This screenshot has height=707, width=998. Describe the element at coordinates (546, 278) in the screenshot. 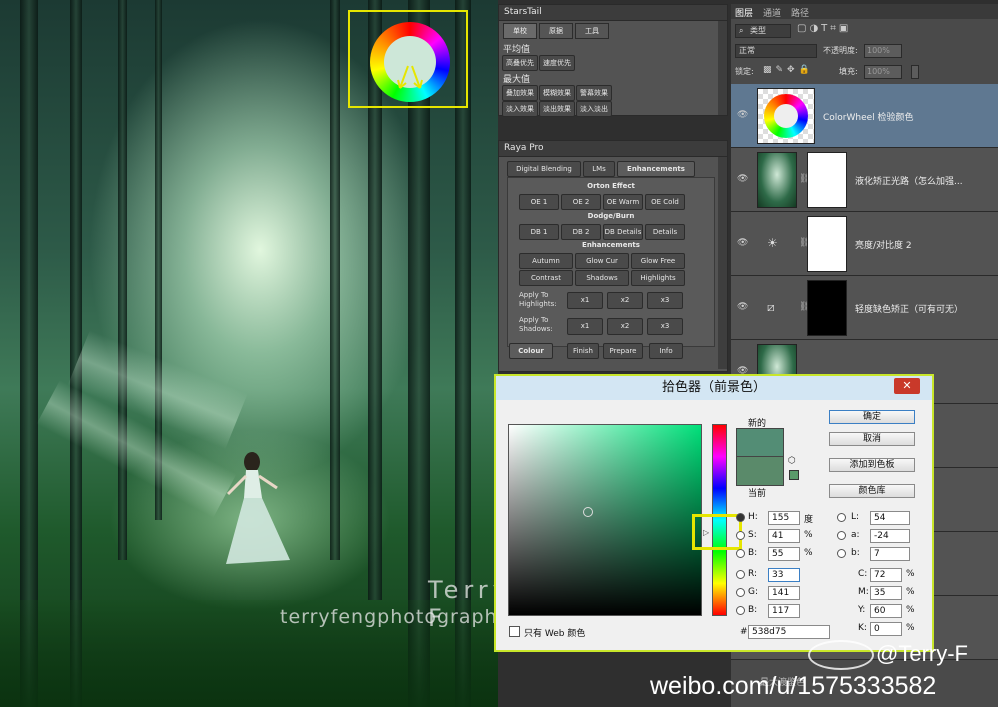

I see `contrast-button: Contrast` at that location.